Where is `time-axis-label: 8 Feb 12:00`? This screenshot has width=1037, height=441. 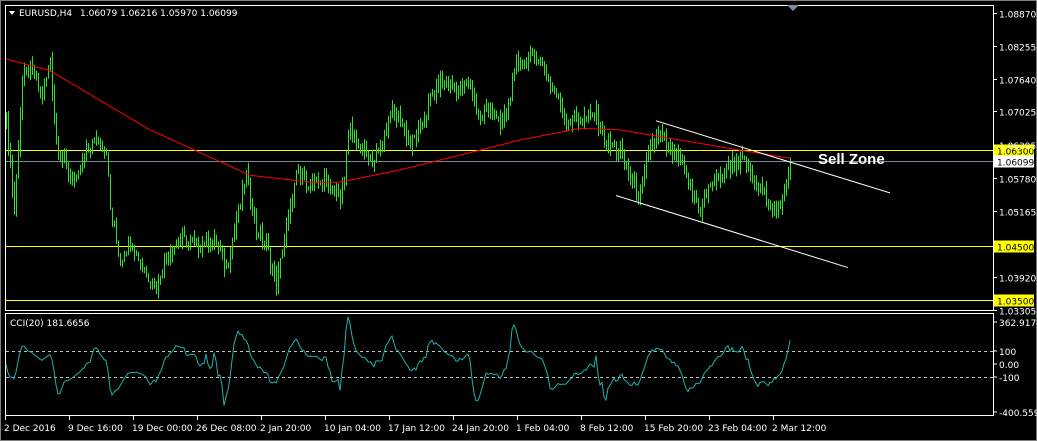
time-axis-label: 8 Feb 12:00 is located at coordinates (607, 429).